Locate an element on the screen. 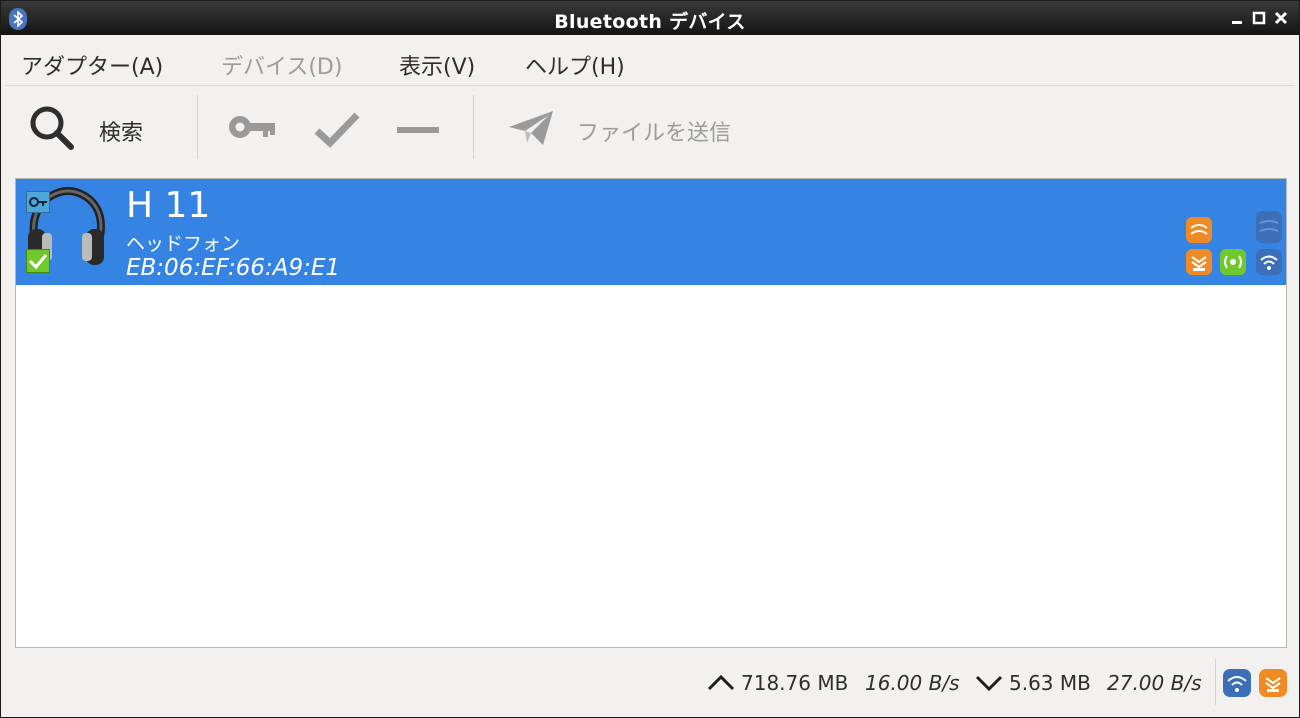  menu-help: ヘルプ(H) is located at coordinates (575, 65).